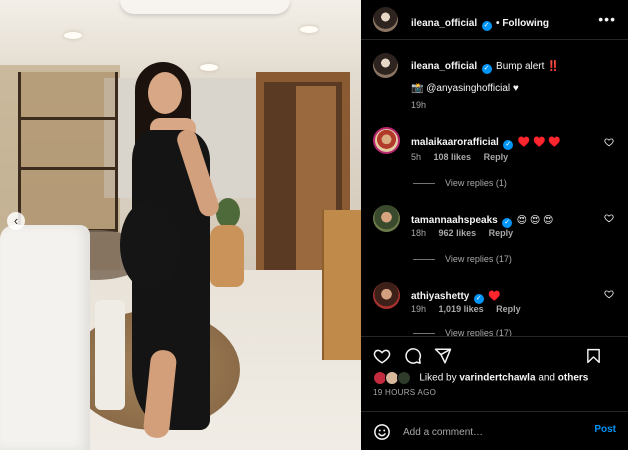  I want to click on comment-time: 5h, so click(416, 157).